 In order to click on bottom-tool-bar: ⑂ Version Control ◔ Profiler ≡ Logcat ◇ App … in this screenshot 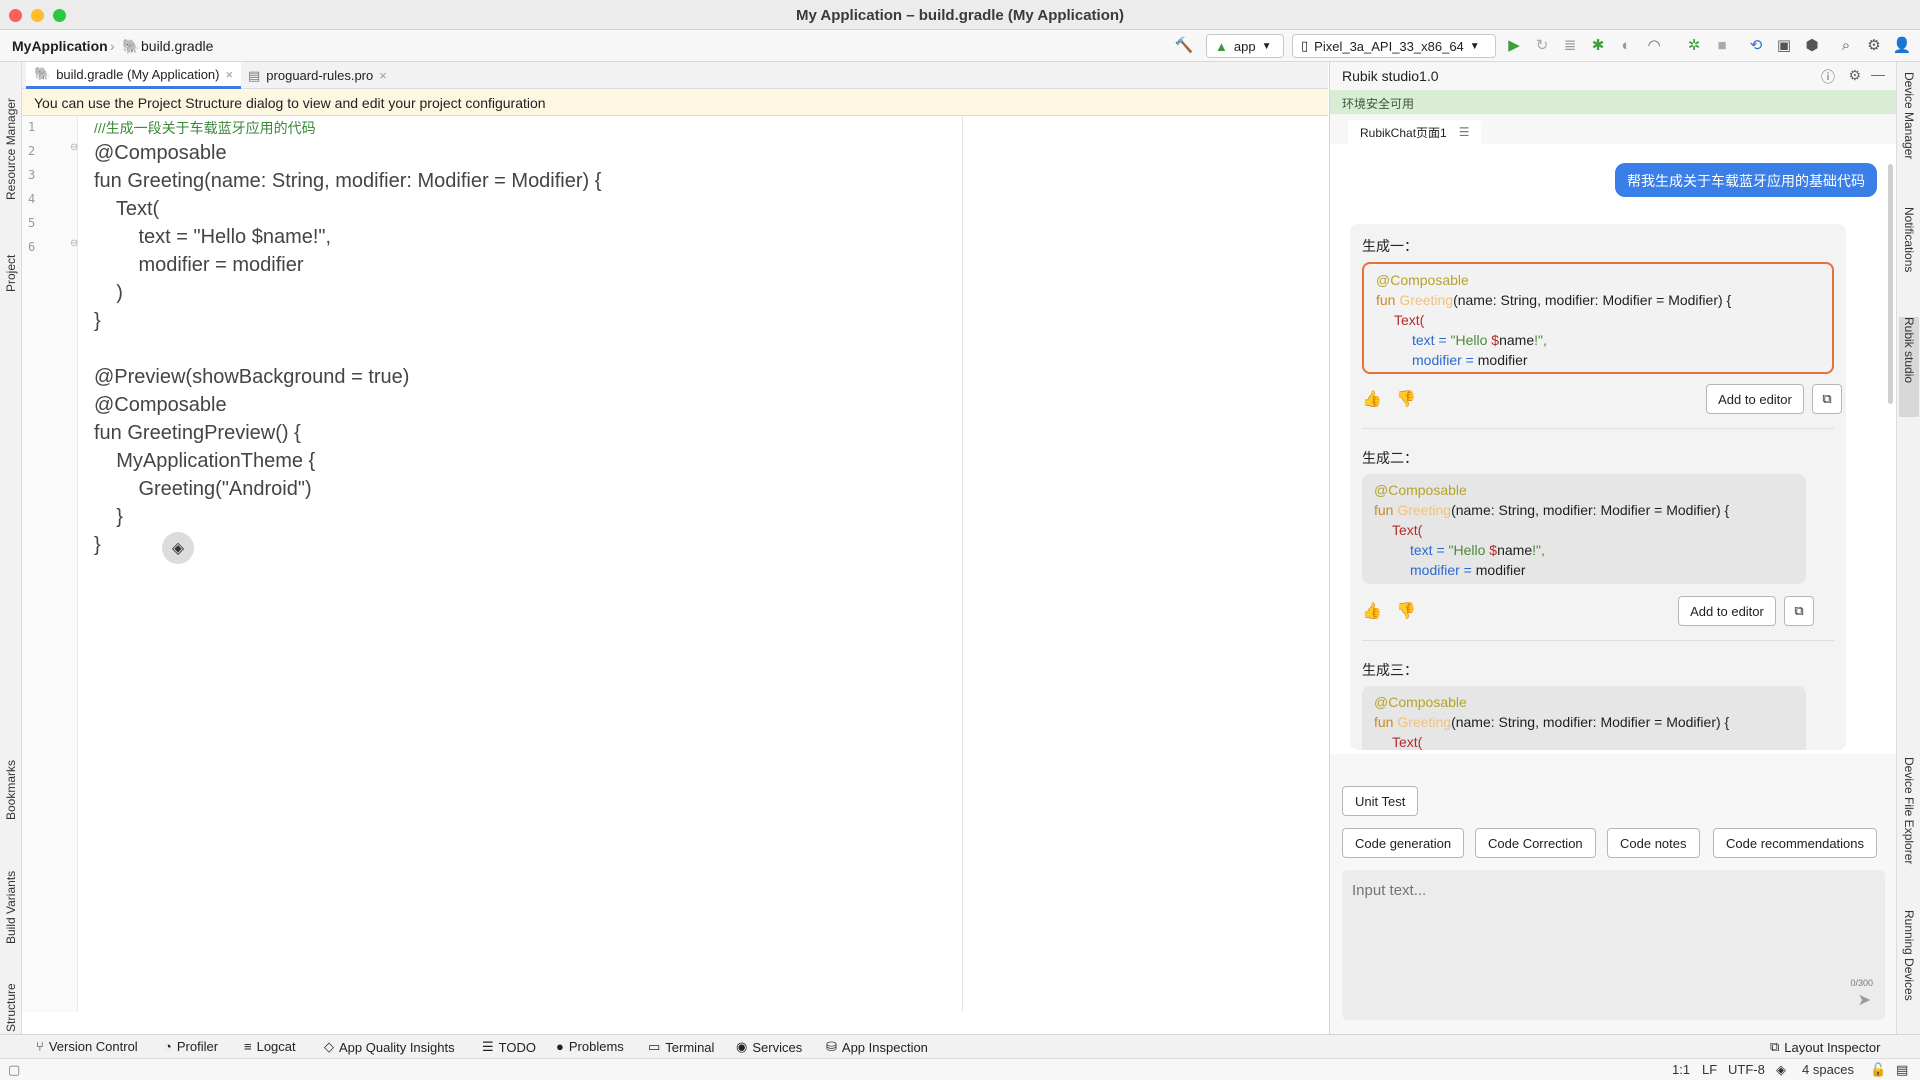, I will do `click(960, 1046)`.